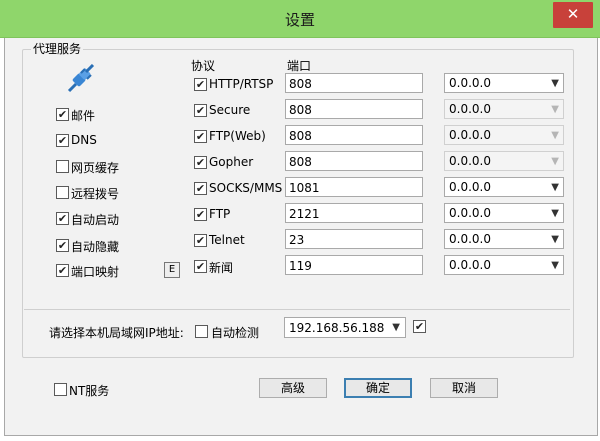 The height and width of the screenshot is (441, 600). What do you see at coordinates (203, 66) in the screenshot?
I see `protocol-header: 协议` at bounding box center [203, 66].